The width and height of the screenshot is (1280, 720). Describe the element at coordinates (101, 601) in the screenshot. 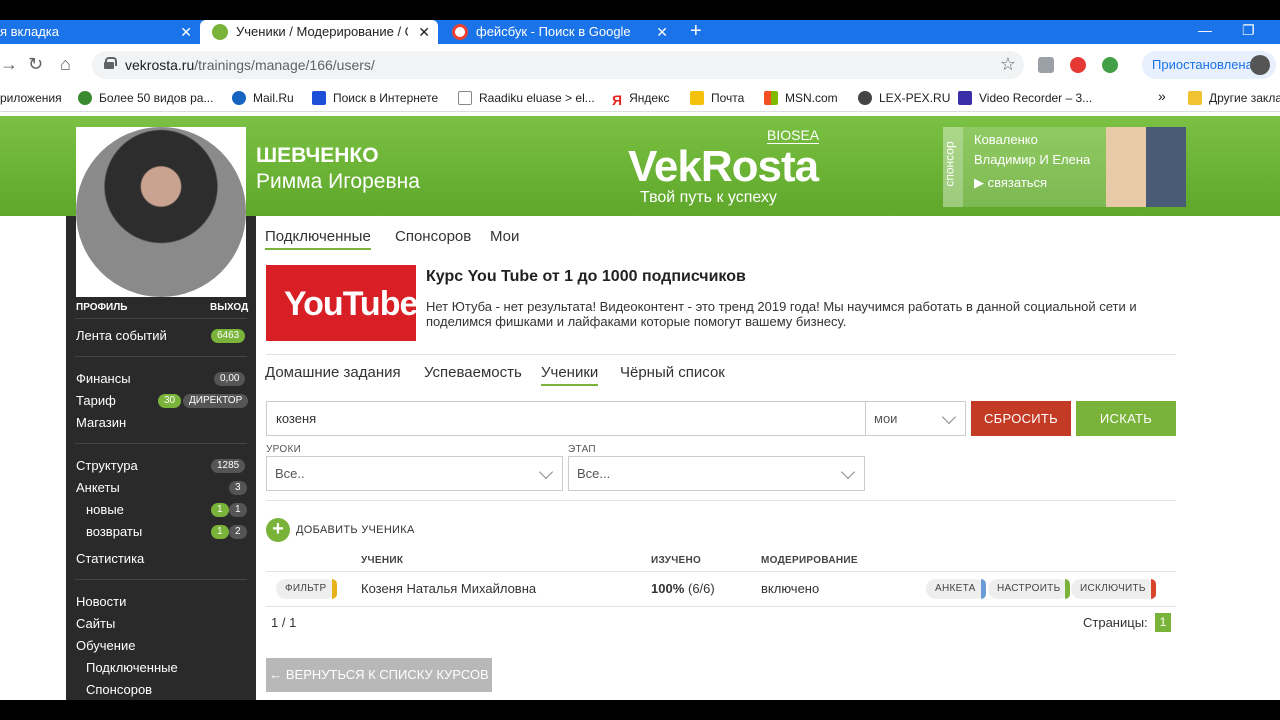

I see `sidebar-item-news: Новости` at that location.